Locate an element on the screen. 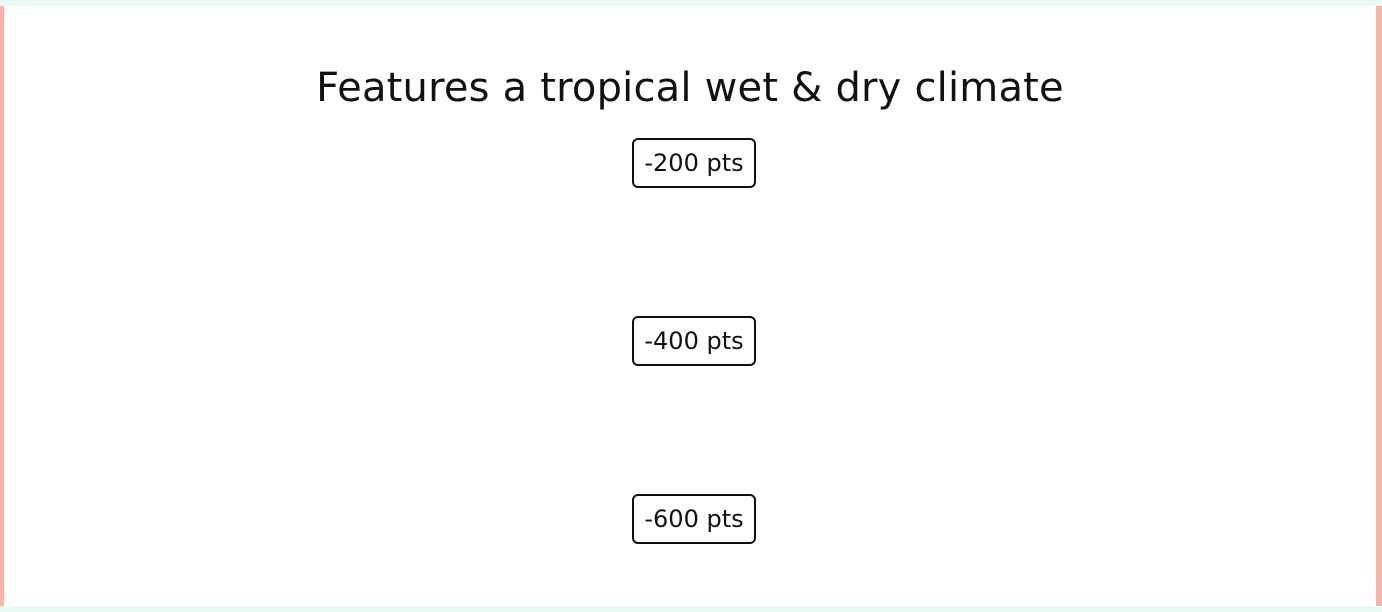 This screenshot has width=1382, height=612. question-prompt: Features a tropical wet & dry climate is located at coordinates (690, 88).